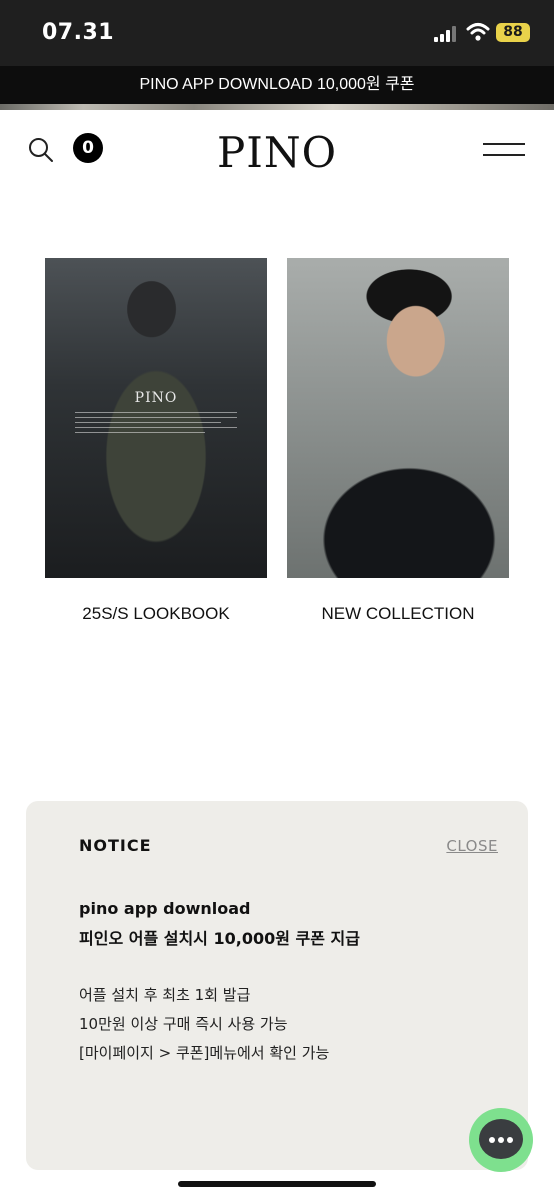 The image size is (554, 1200). Describe the element at coordinates (398, 614) in the screenshot. I see `new-collection-label: NEW COLLECTION` at that location.